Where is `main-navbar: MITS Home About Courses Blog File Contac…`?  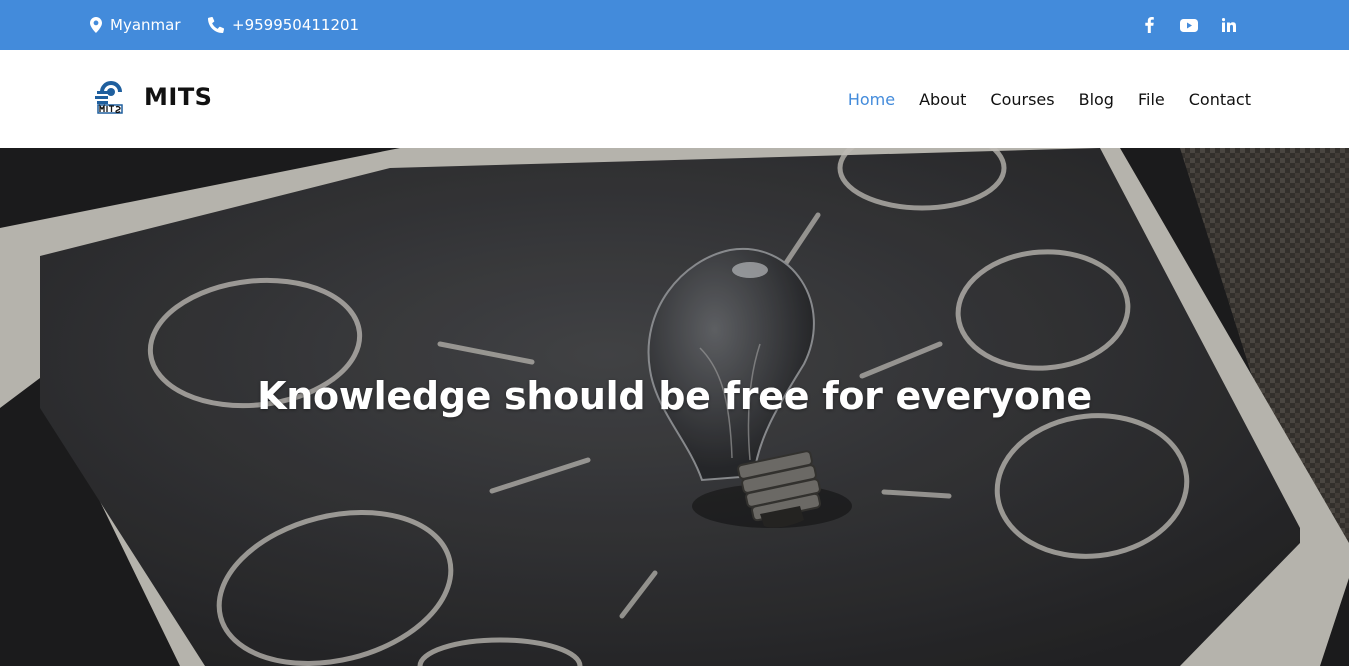
main-navbar: MITS Home About Courses Blog File Contac… is located at coordinates (674, 99).